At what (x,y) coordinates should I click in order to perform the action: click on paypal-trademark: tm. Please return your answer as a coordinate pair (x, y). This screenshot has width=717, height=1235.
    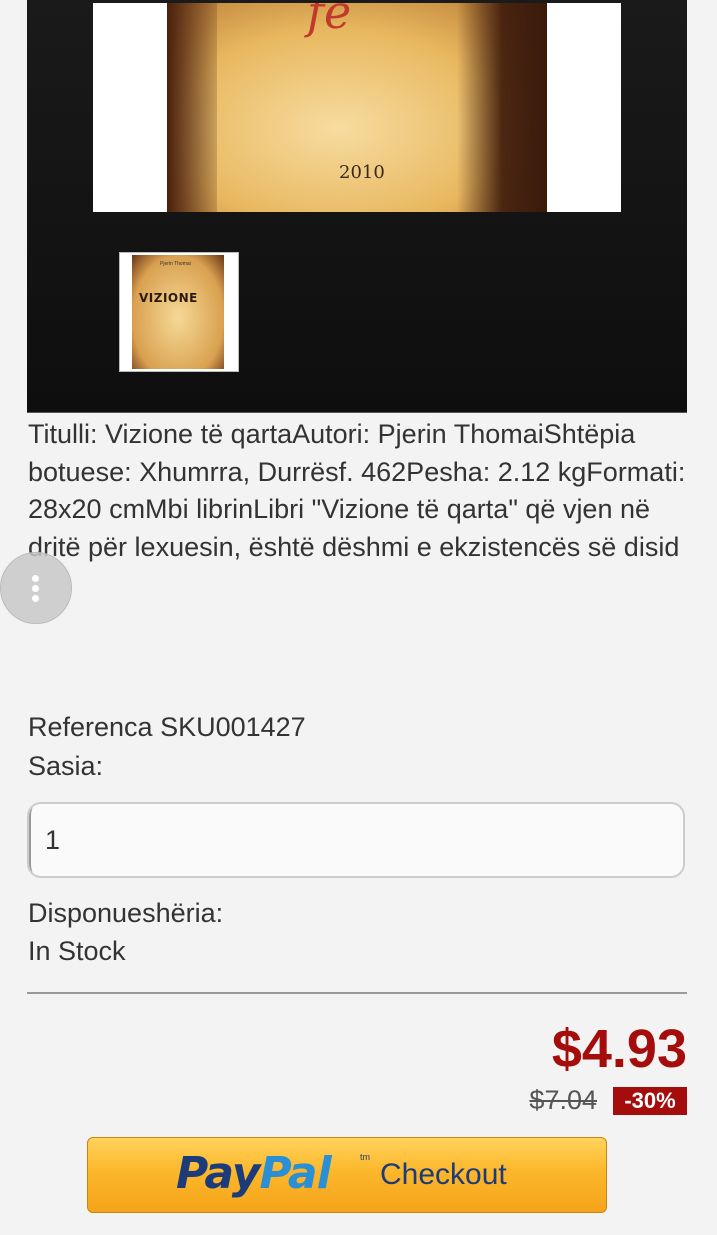
    Looking at the image, I should click on (365, 1157).